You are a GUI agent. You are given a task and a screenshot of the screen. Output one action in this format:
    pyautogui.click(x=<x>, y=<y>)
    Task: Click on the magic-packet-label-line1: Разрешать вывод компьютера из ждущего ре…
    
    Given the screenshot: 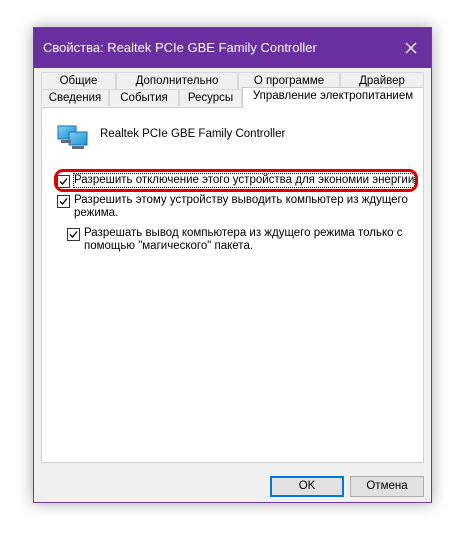 What is the action you would take?
    pyautogui.click(x=243, y=233)
    